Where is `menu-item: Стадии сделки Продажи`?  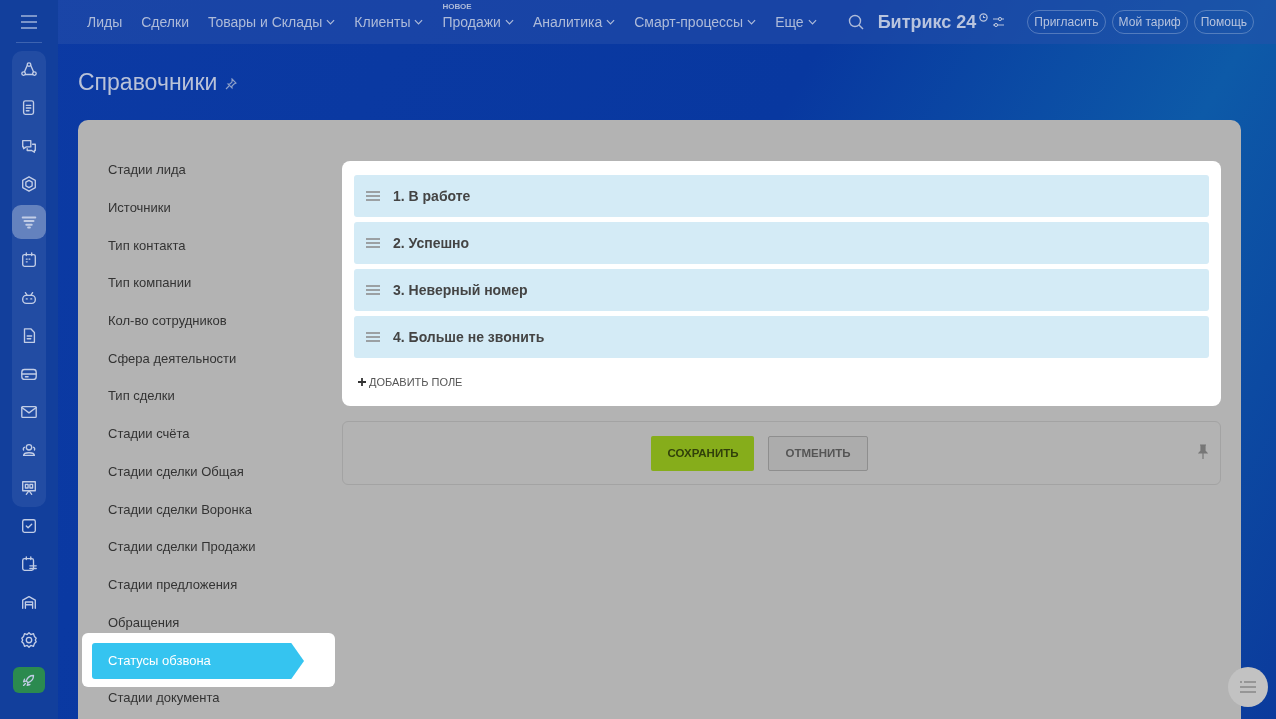 menu-item: Стадии сделки Продажи is located at coordinates (182, 547).